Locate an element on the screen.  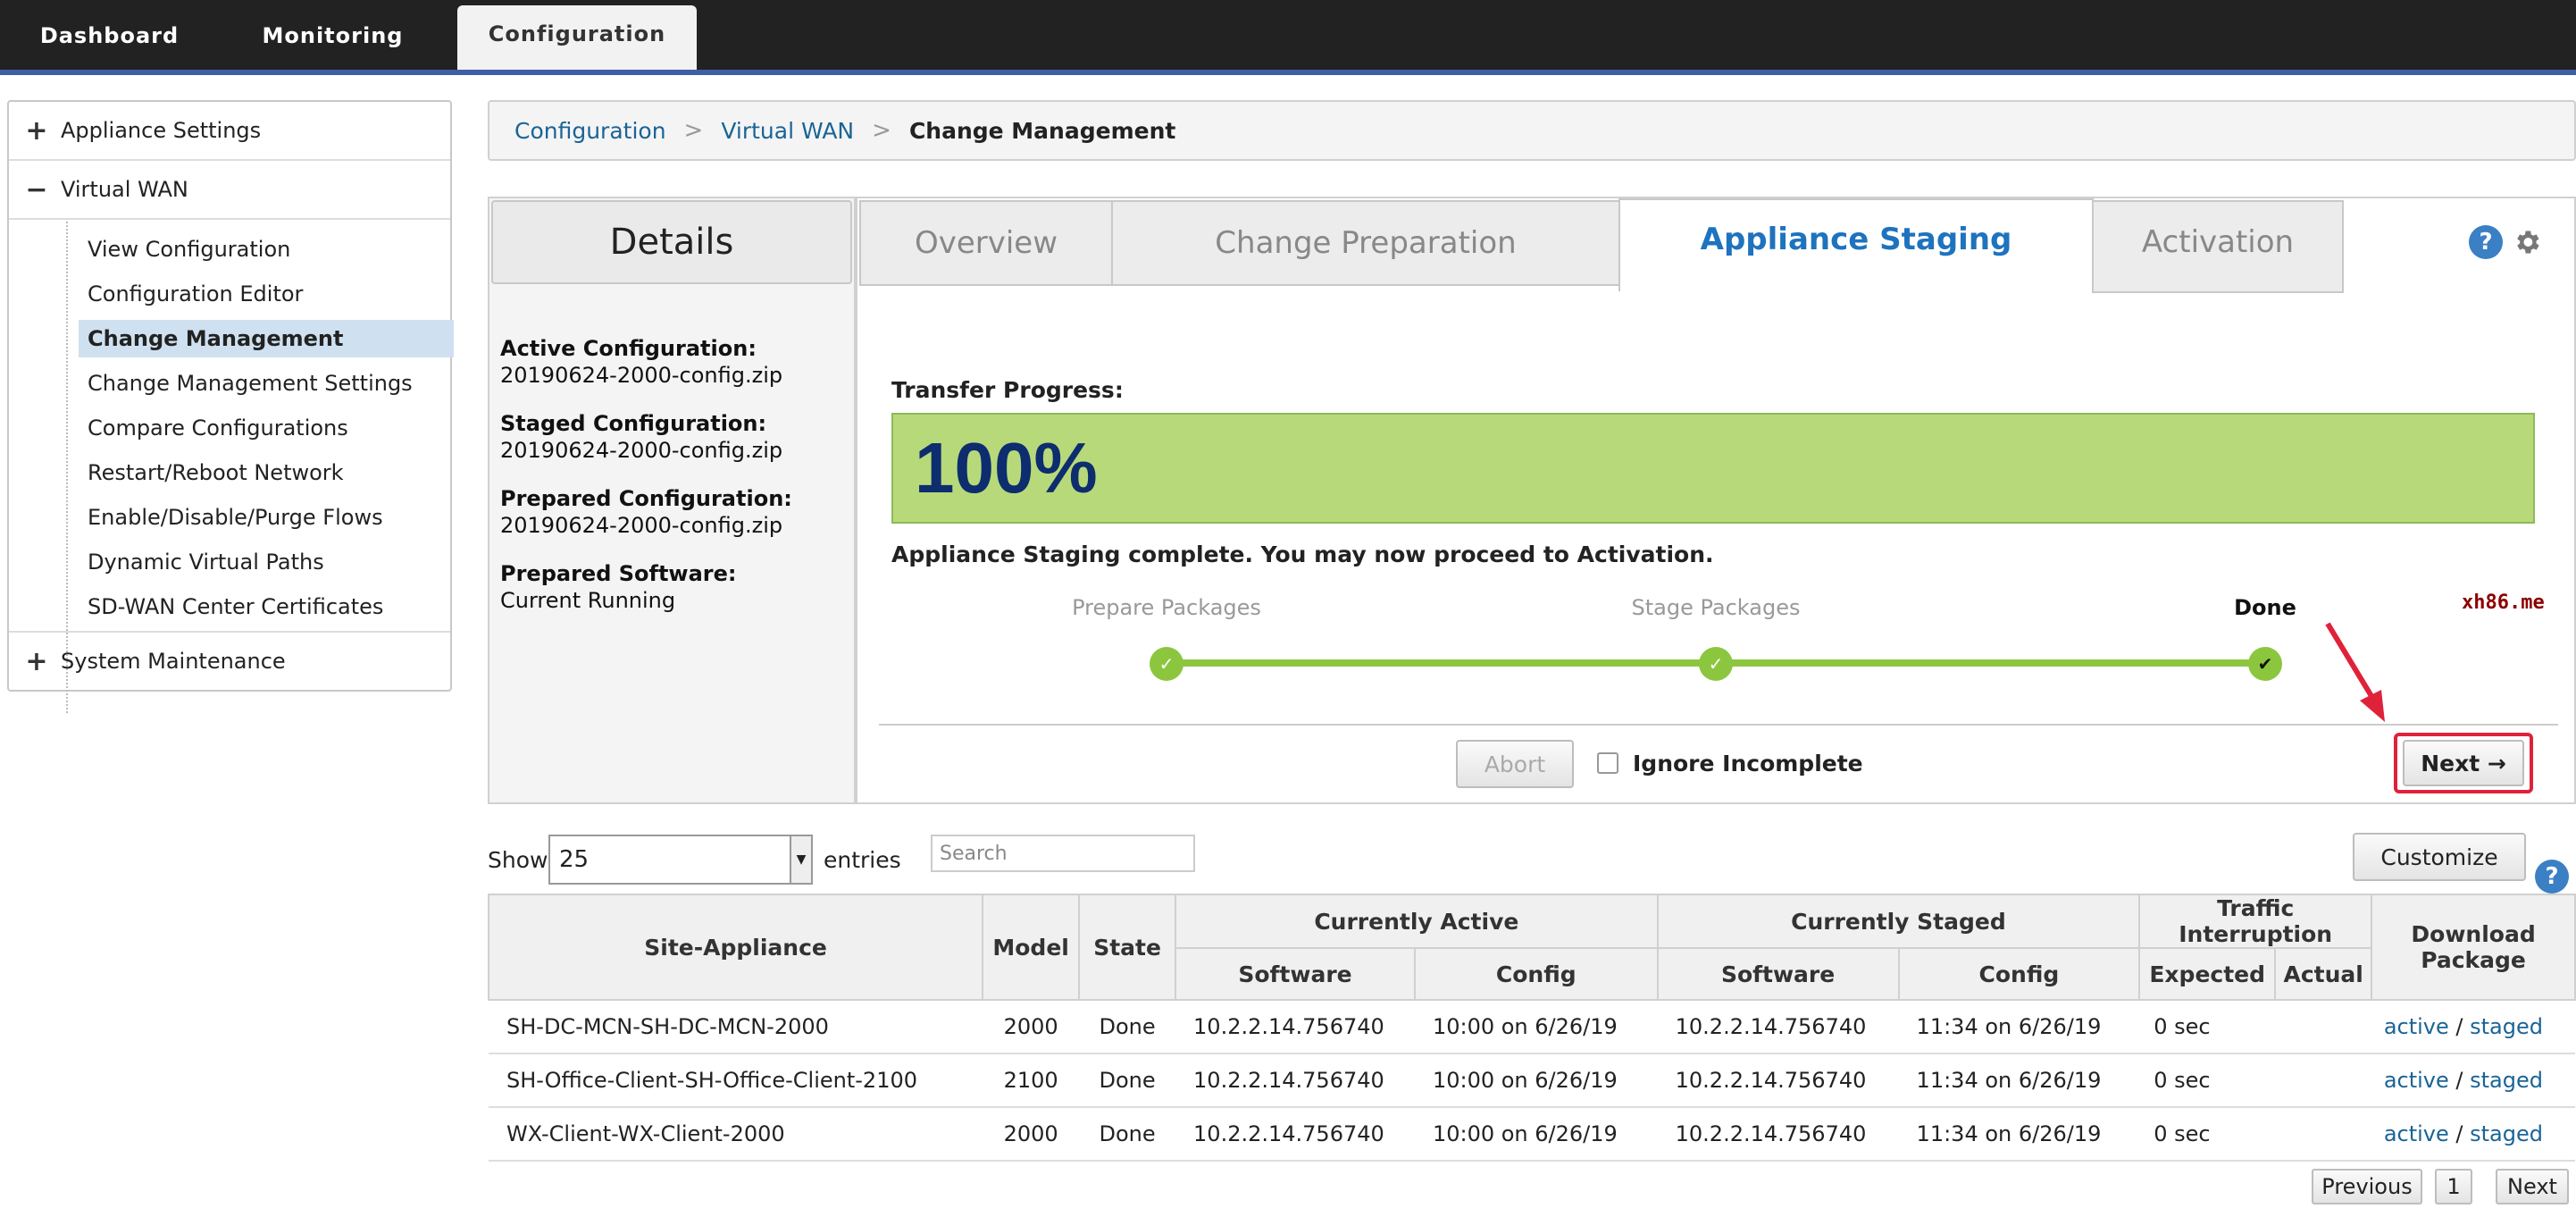
chevron-down-icon: ▼ is located at coordinates (801, 859).